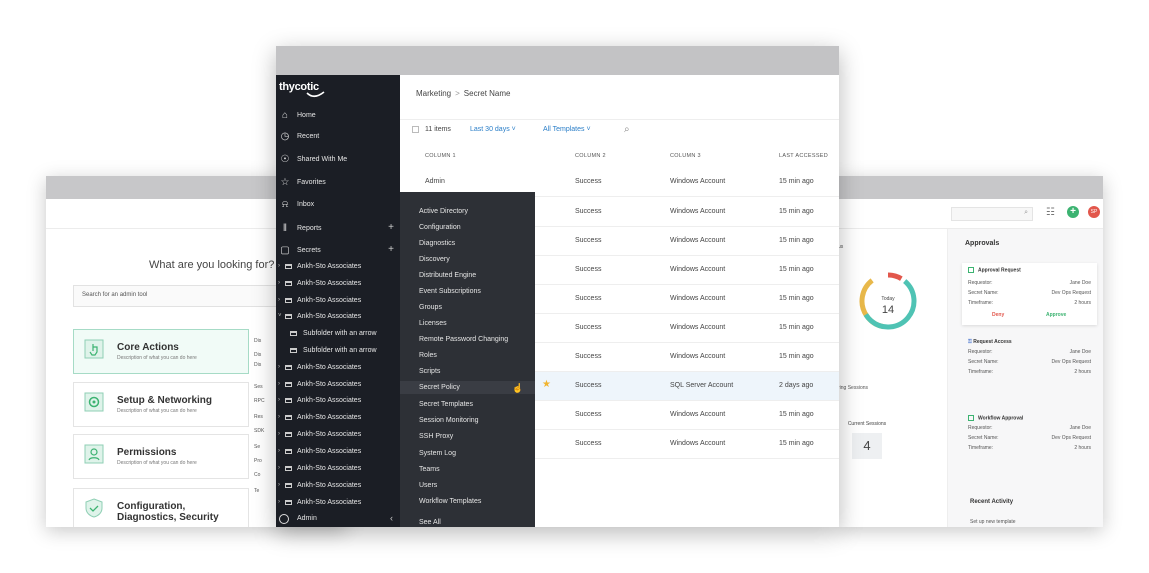 The height and width of the screenshot is (573, 1149). I want to click on sidebar-item-recent: ◷ Recent, so click(338, 138).